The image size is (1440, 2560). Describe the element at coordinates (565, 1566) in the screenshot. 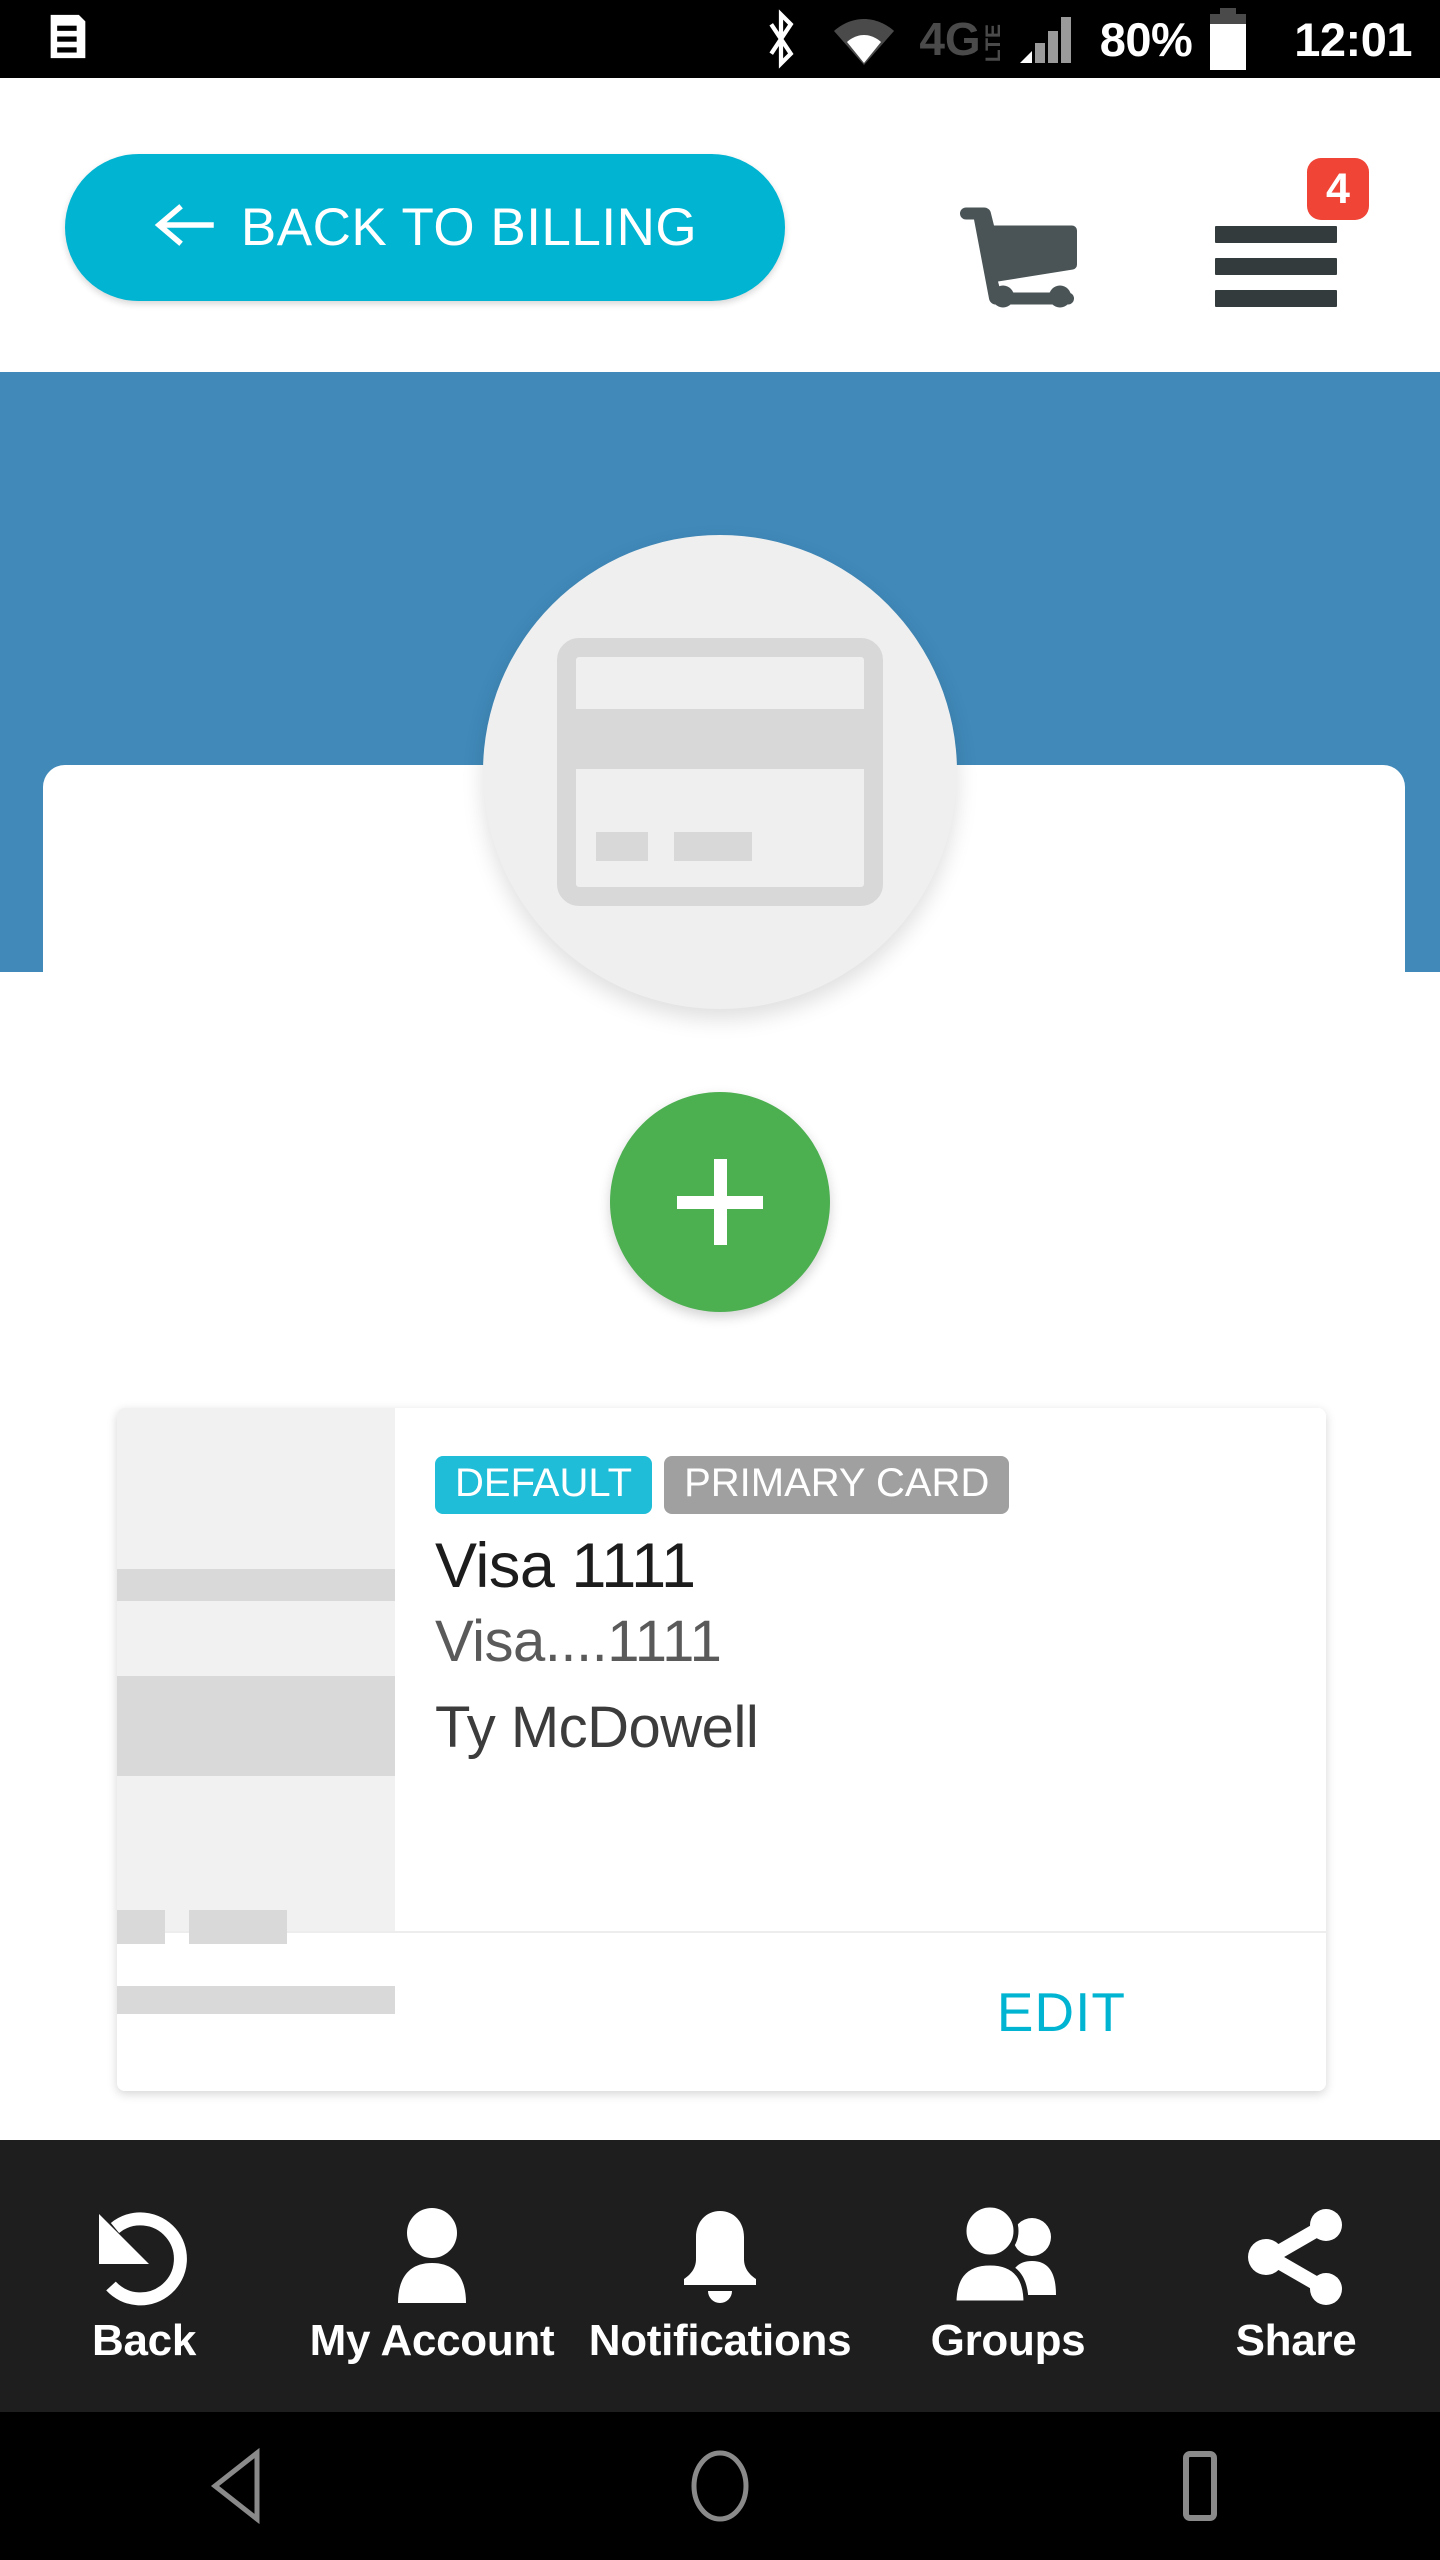

I see `payment-method-title: Visa 1111` at that location.